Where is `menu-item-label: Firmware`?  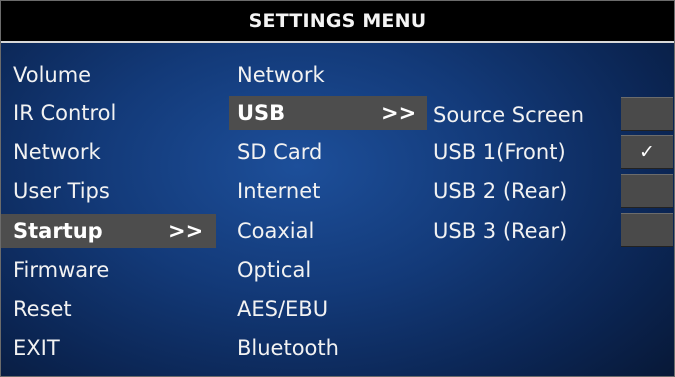
menu-item-label: Firmware is located at coordinates (61, 270).